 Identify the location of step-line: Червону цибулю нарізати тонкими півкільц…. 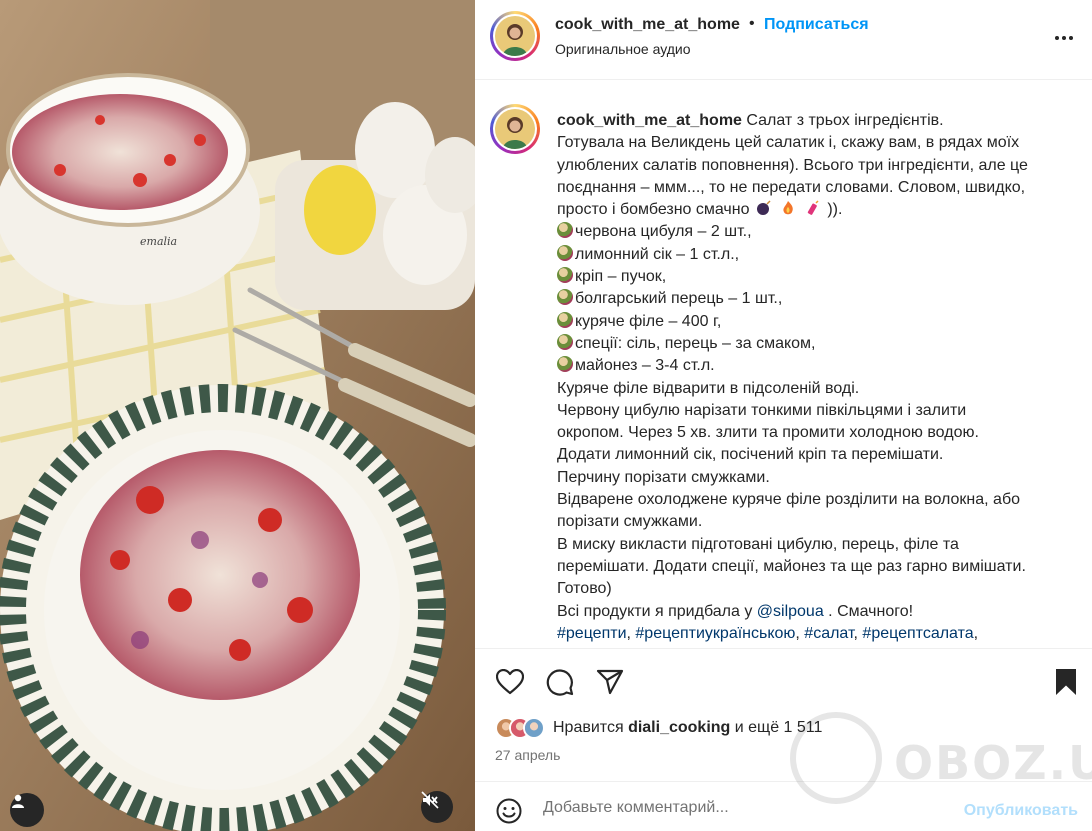
(762, 410).